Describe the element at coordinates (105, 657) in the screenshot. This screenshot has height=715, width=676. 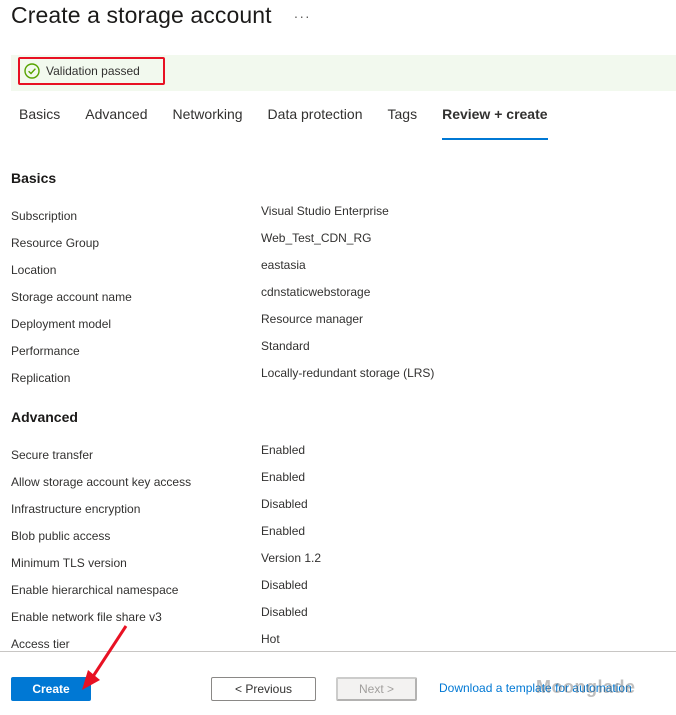
I see `red-arrow-annotation` at that location.